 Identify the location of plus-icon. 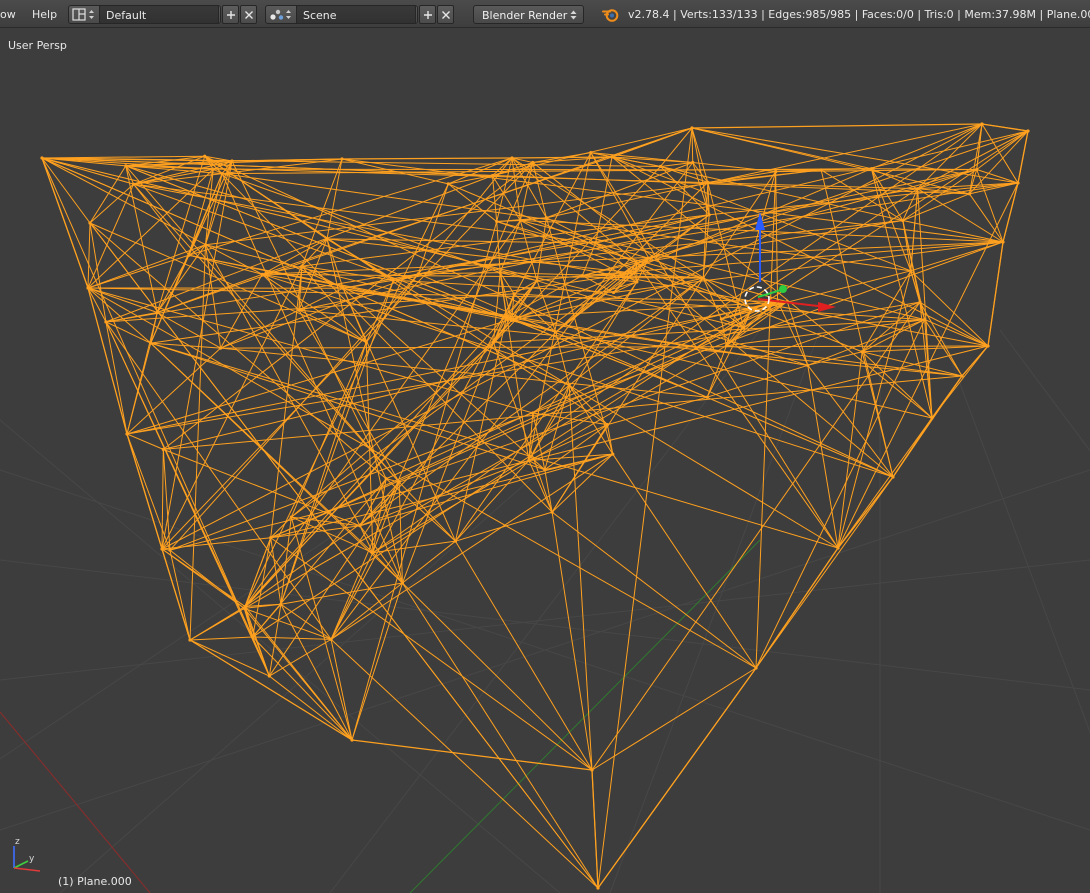
(428, 15).